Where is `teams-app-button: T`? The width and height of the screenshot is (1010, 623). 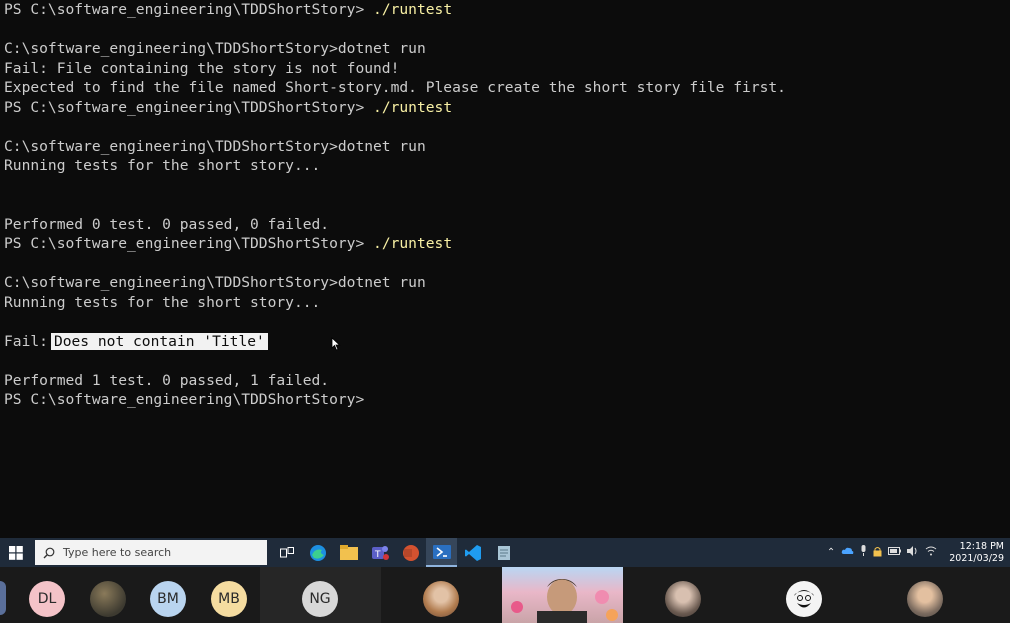 teams-app-button: T is located at coordinates (379, 552).